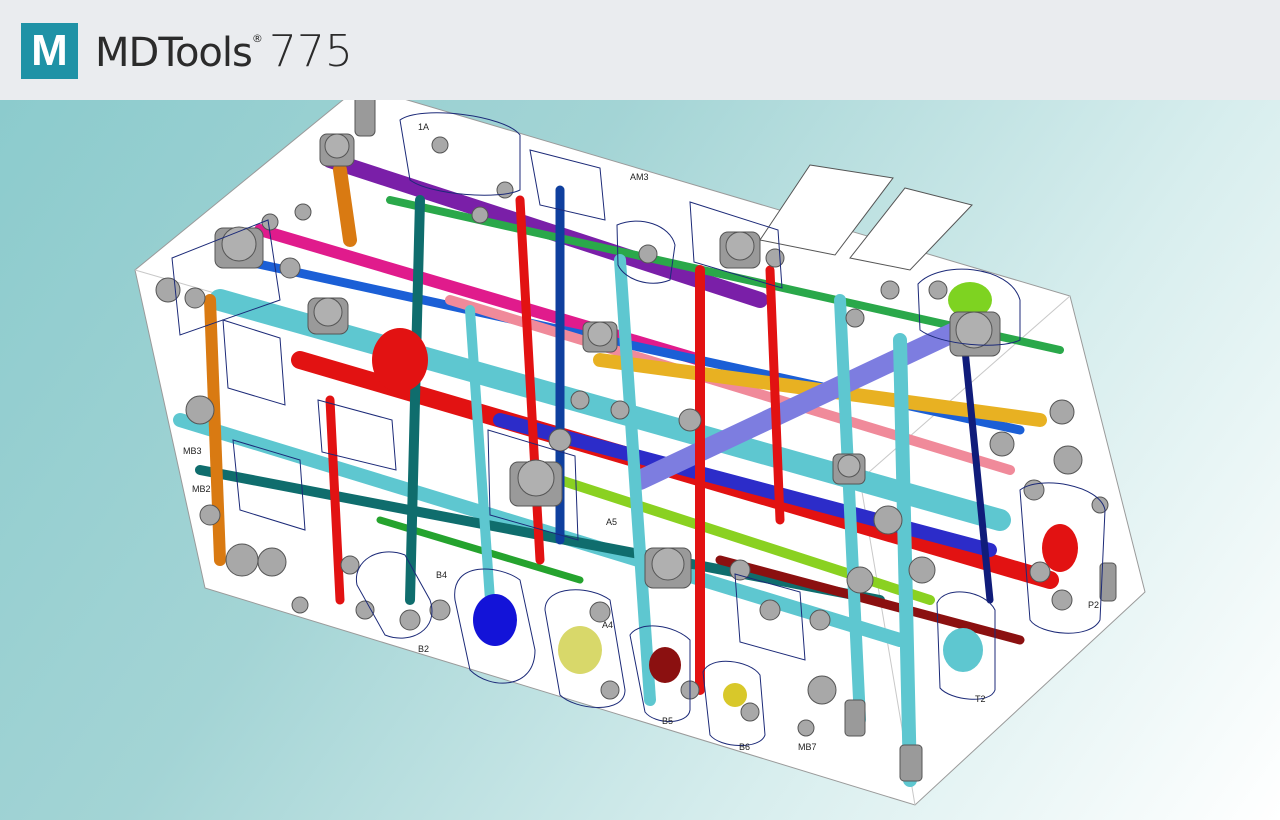 The width and height of the screenshot is (1280, 820). Describe the element at coordinates (192, 451) in the screenshot. I see `port-label-mb3: MB3` at that location.